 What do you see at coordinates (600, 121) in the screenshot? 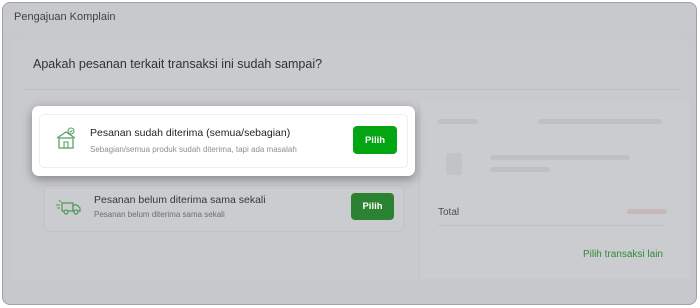
I see `invoice-number-placeholder` at bounding box center [600, 121].